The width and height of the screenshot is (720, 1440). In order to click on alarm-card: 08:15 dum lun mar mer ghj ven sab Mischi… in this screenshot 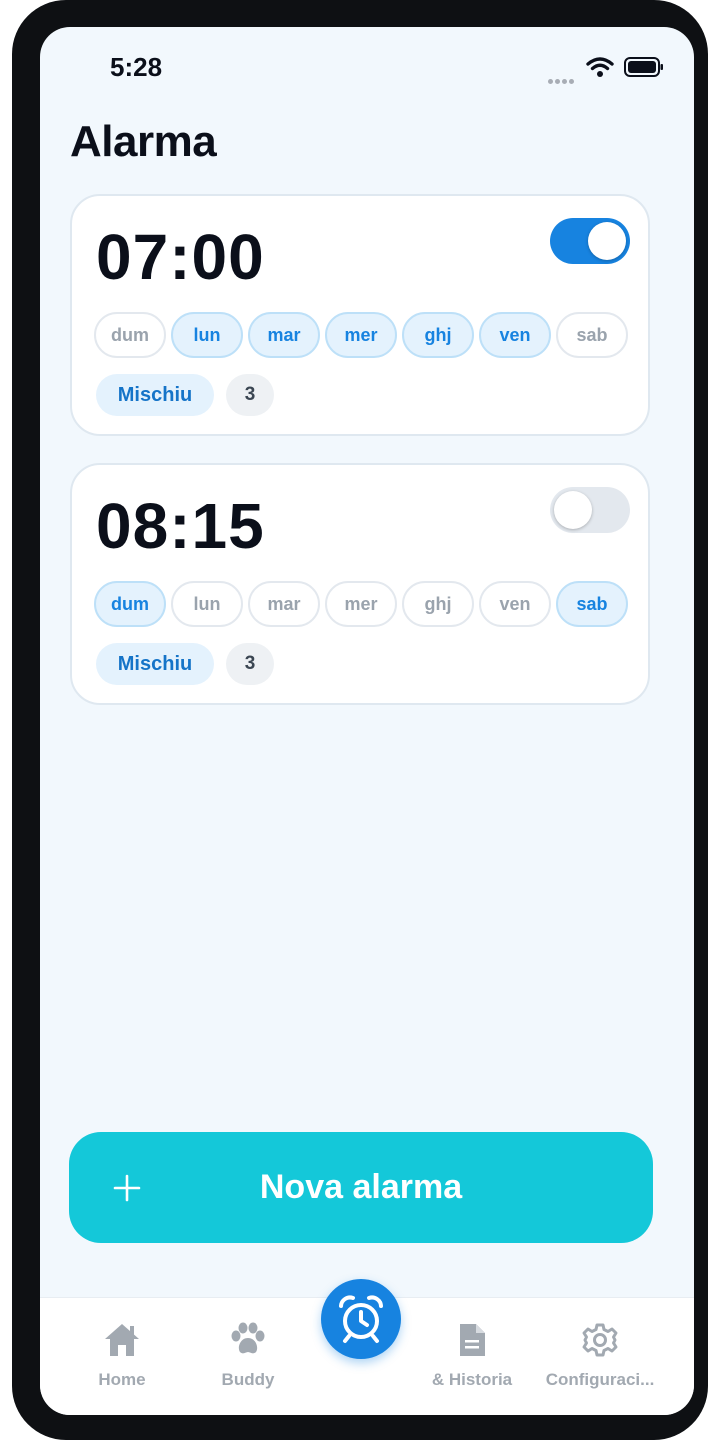, I will do `click(360, 584)`.